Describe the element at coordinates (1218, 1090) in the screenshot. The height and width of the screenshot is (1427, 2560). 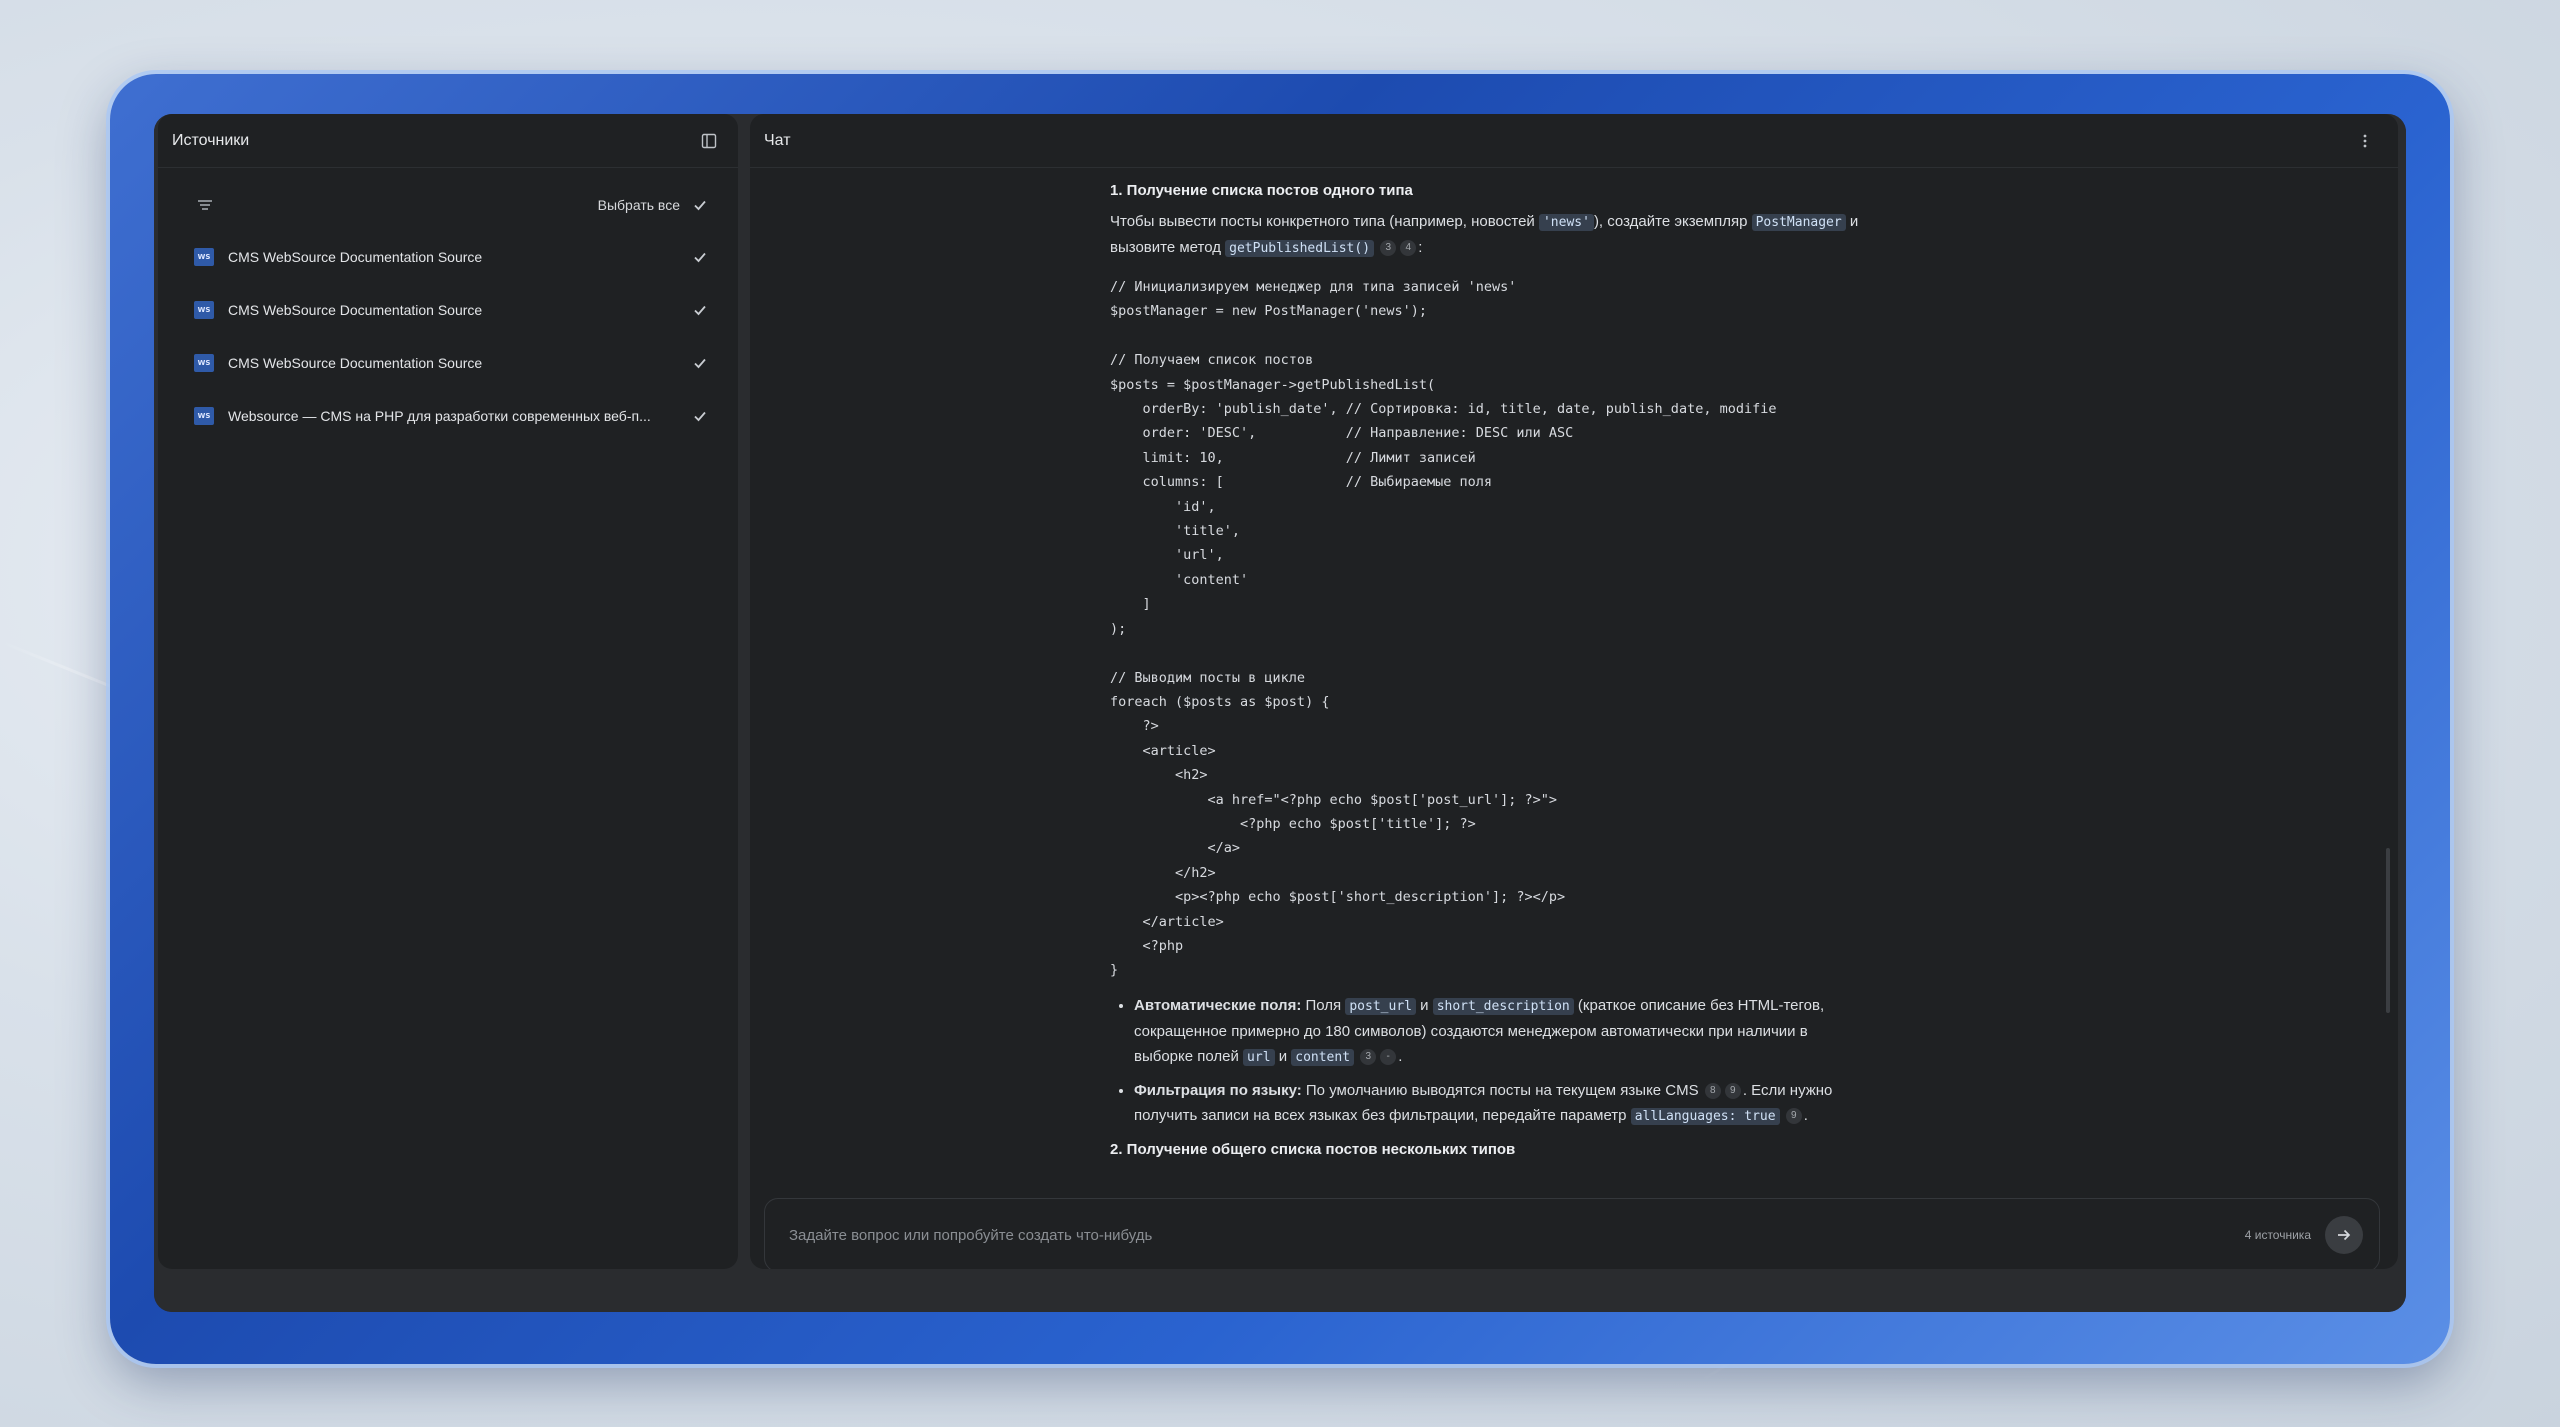
I see `bullet-title: Фильтрация по языку:` at that location.